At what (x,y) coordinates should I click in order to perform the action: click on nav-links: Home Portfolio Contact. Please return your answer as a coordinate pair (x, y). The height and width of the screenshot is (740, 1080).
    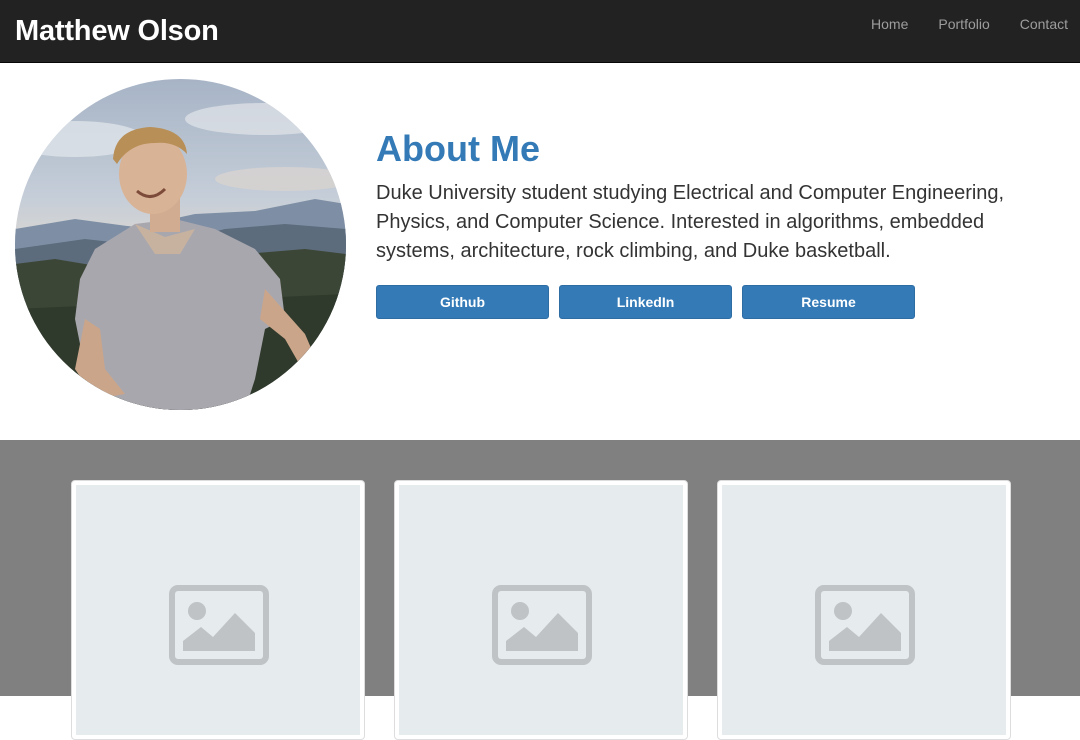
    Looking at the image, I should click on (969, 24).